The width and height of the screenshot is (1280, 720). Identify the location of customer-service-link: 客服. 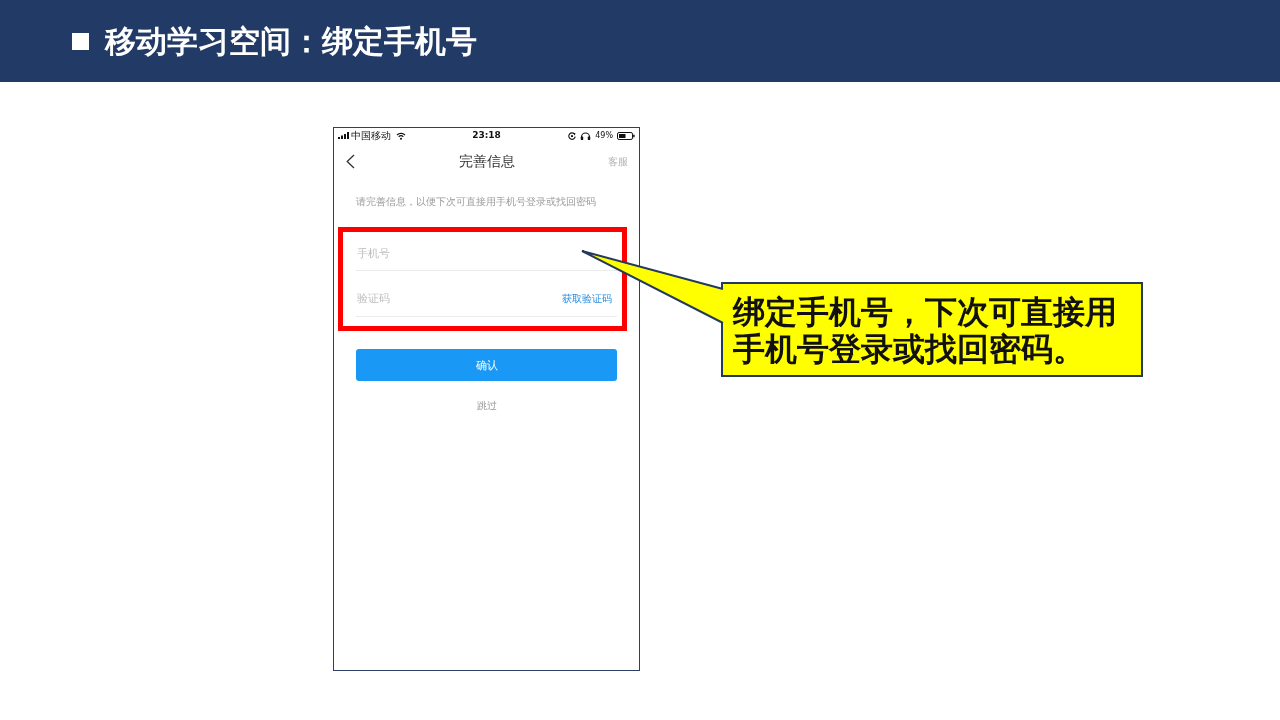
(618, 161).